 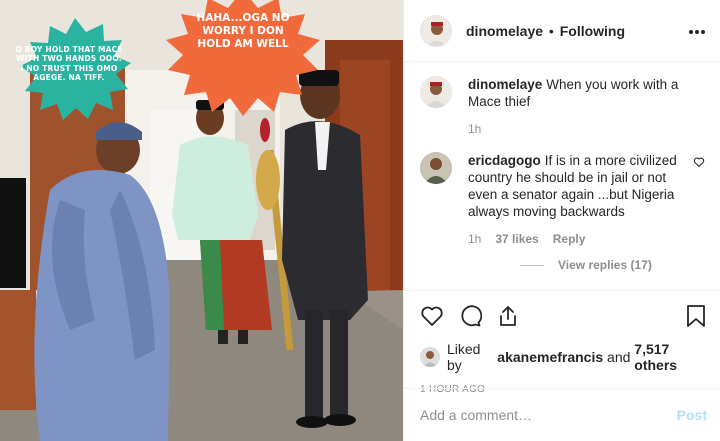 I want to click on header-user-line: dinomelaye • Following, so click(x=577, y=31).